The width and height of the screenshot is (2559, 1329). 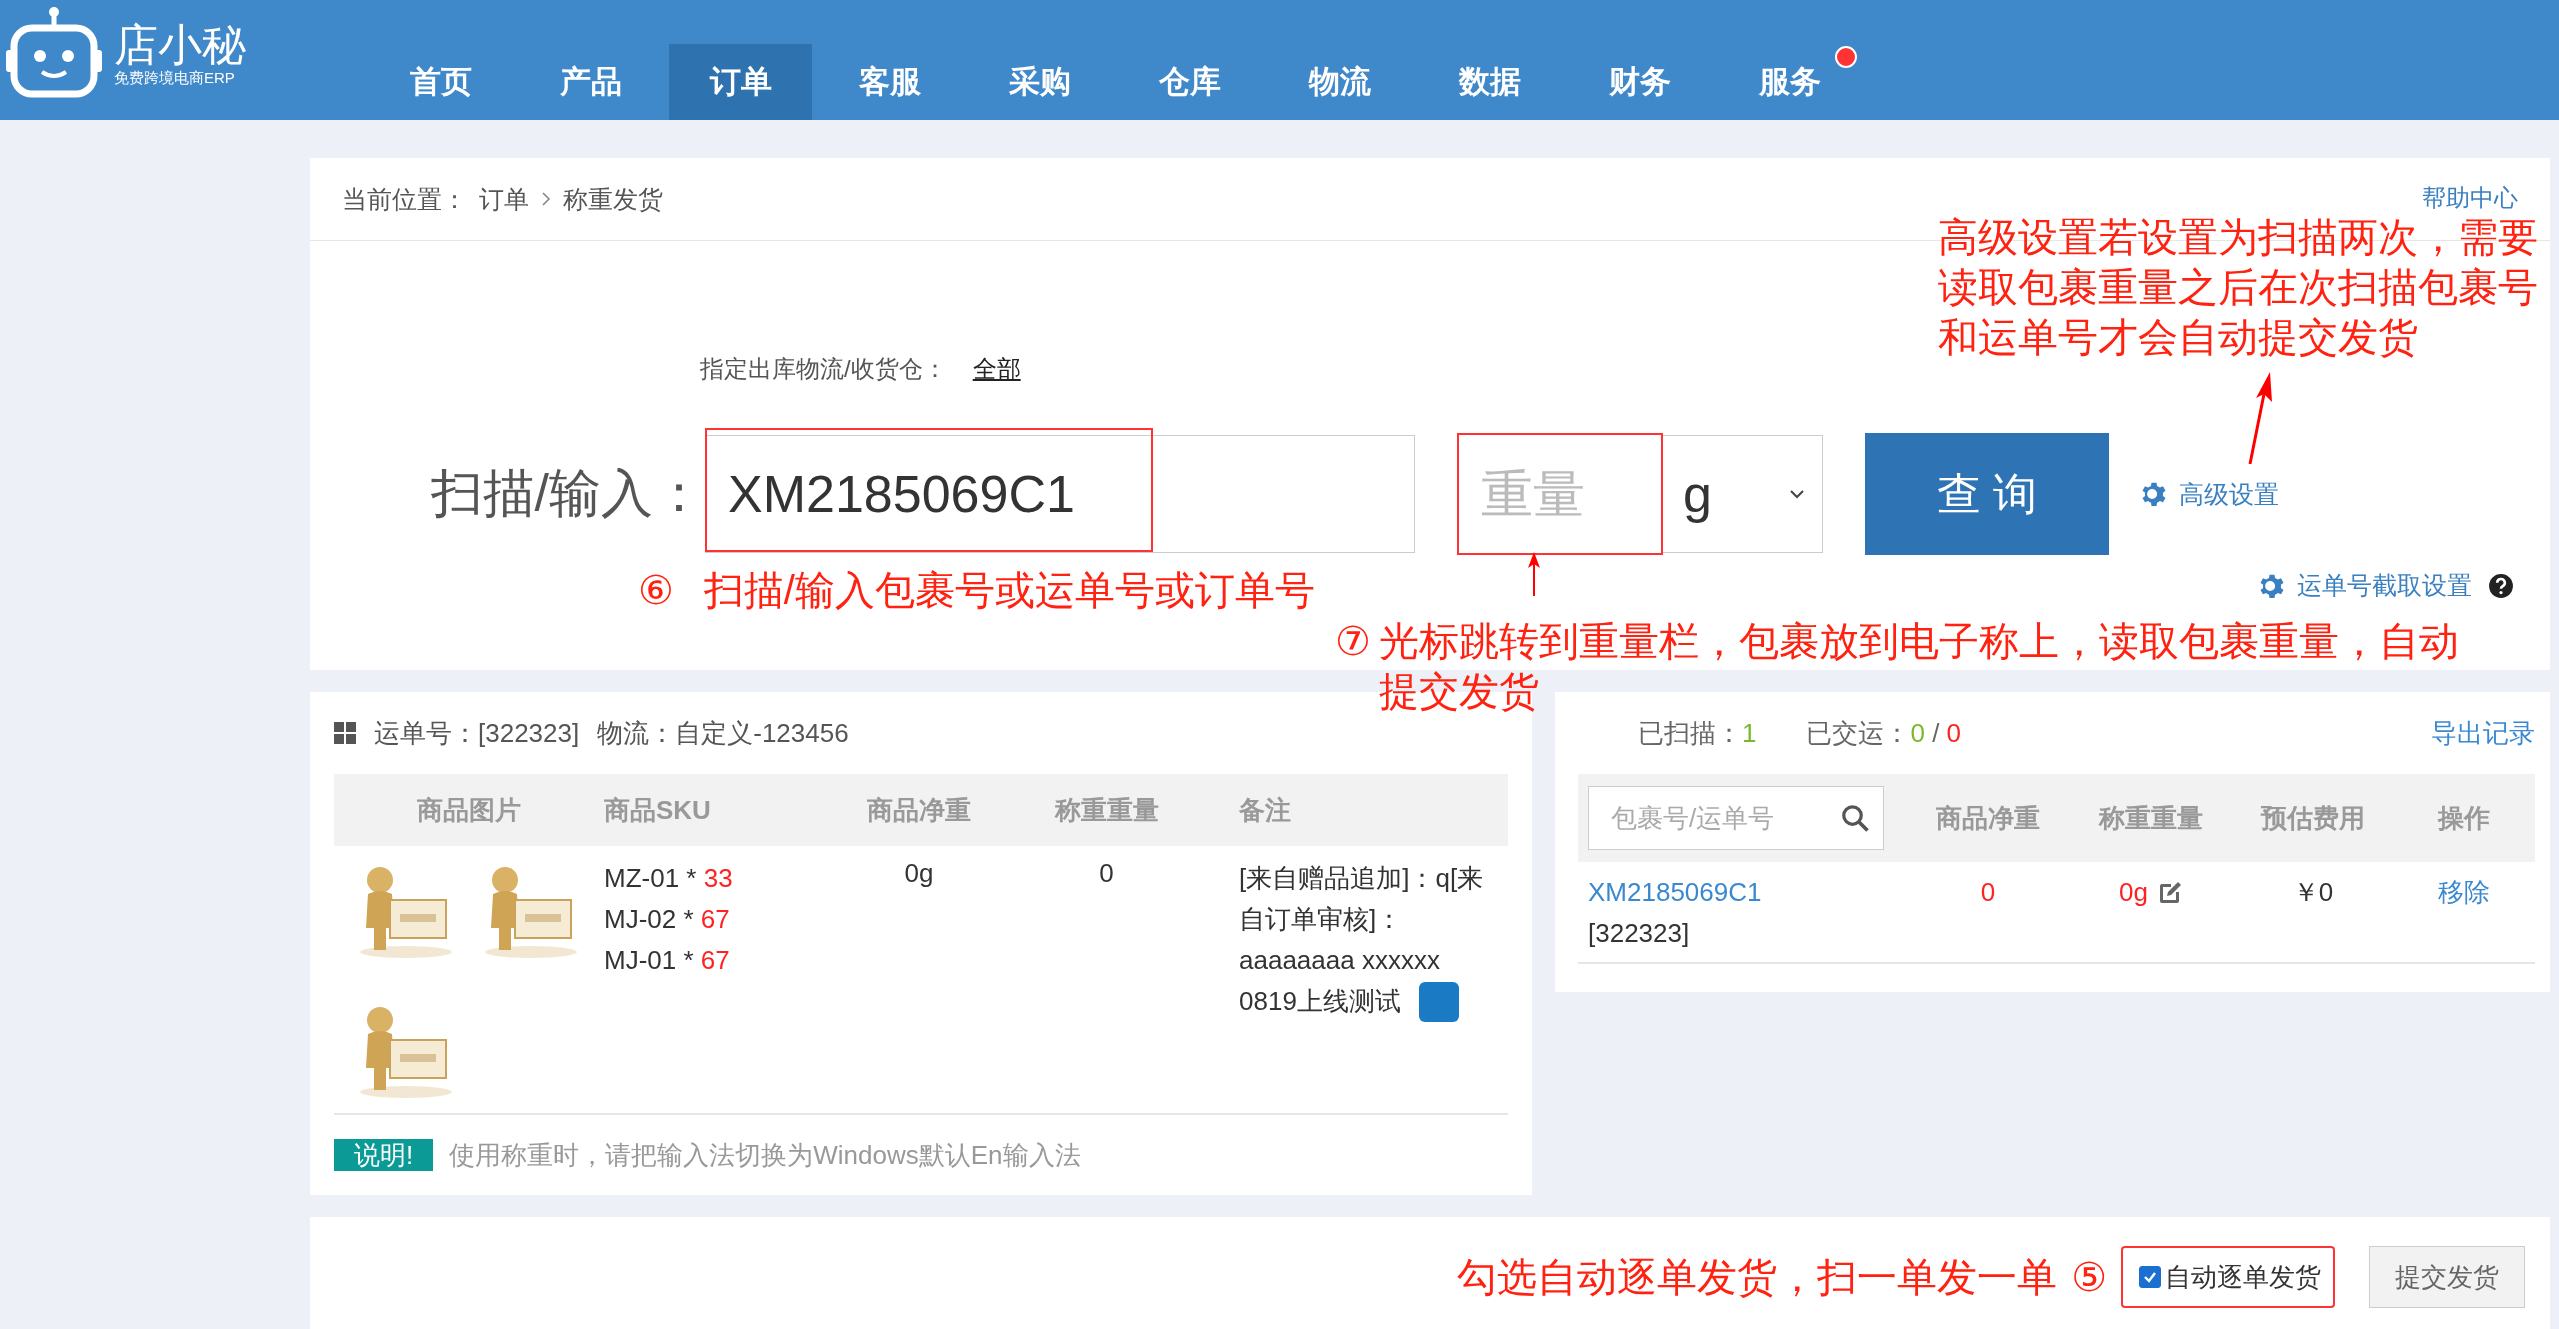 What do you see at coordinates (2501, 585) in the screenshot?
I see `help-icon` at bounding box center [2501, 585].